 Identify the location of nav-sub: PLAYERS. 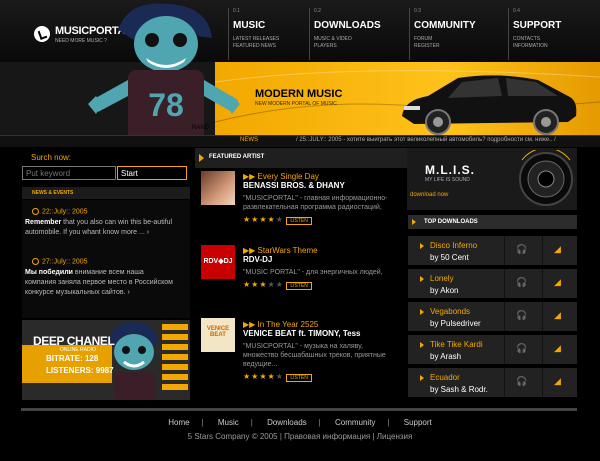
(360, 46).